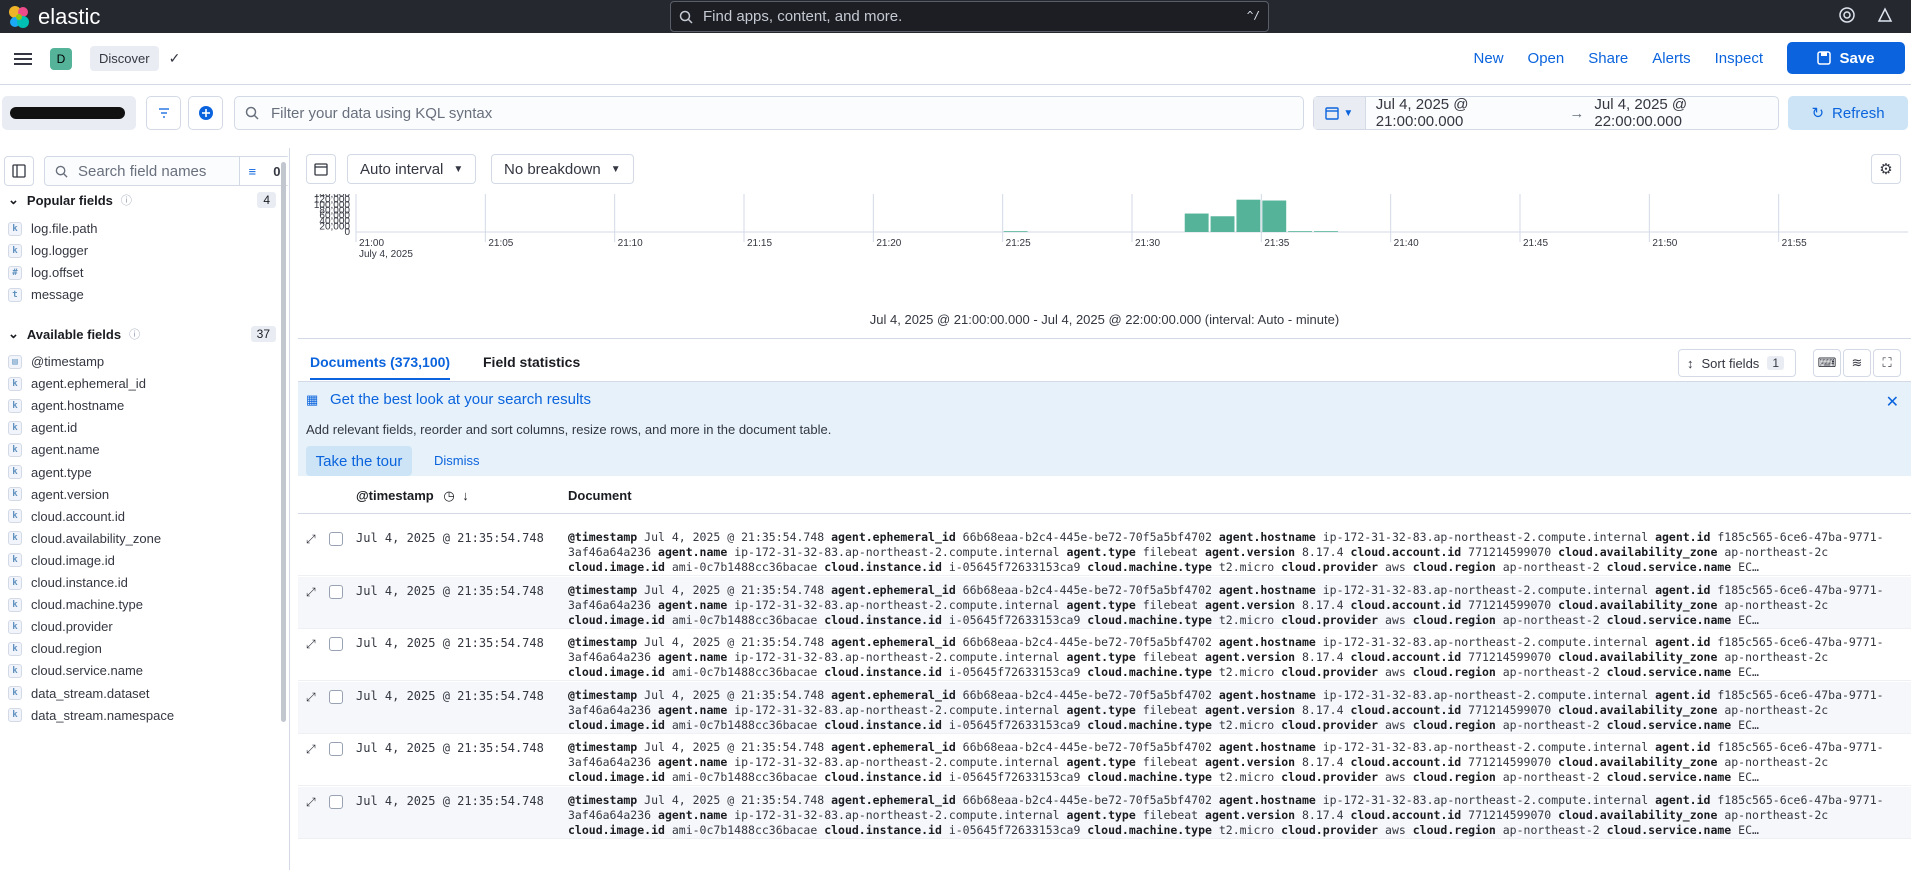  I want to click on inspect-link: Inspect, so click(1739, 58).